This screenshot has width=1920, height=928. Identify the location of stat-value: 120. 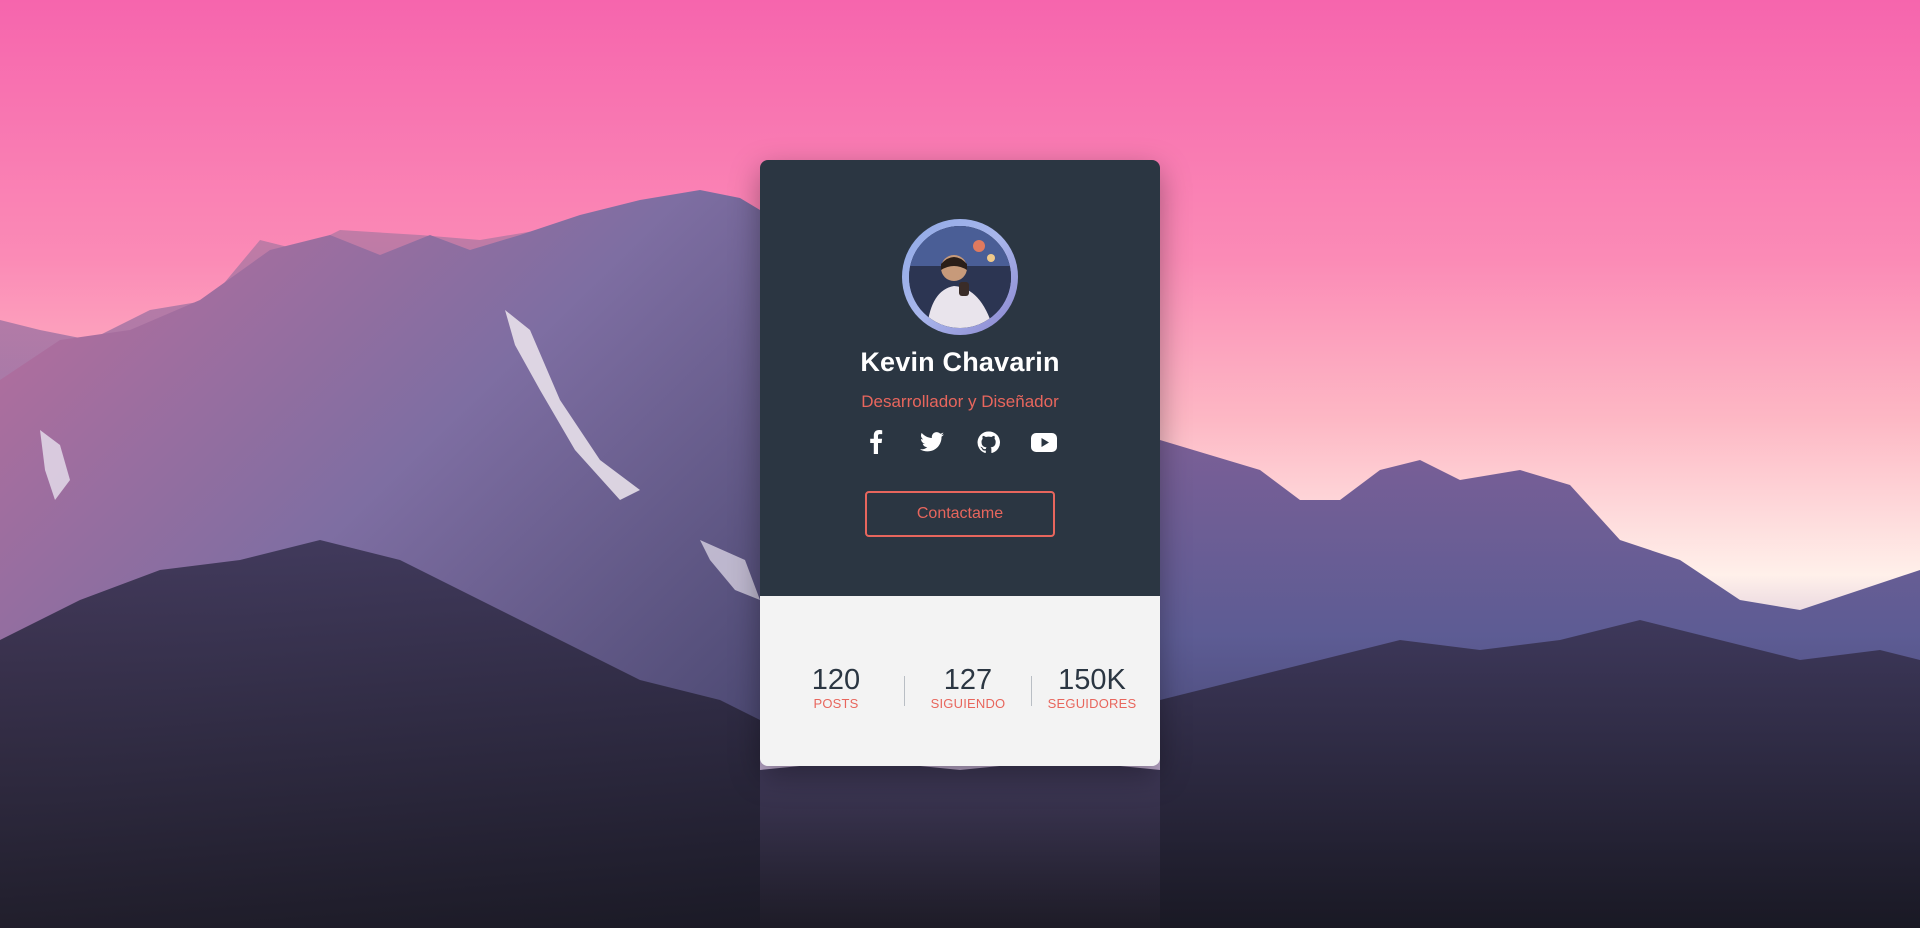
(836, 680).